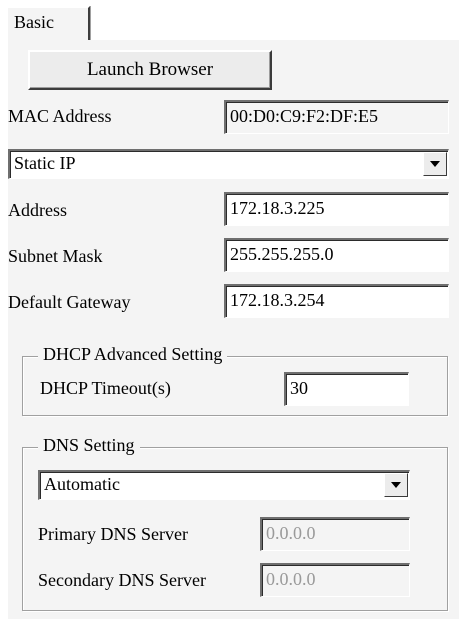 This screenshot has height=619, width=459. Describe the element at coordinates (346, 389) in the screenshot. I see `dhcp-timeout-input: 30` at that location.